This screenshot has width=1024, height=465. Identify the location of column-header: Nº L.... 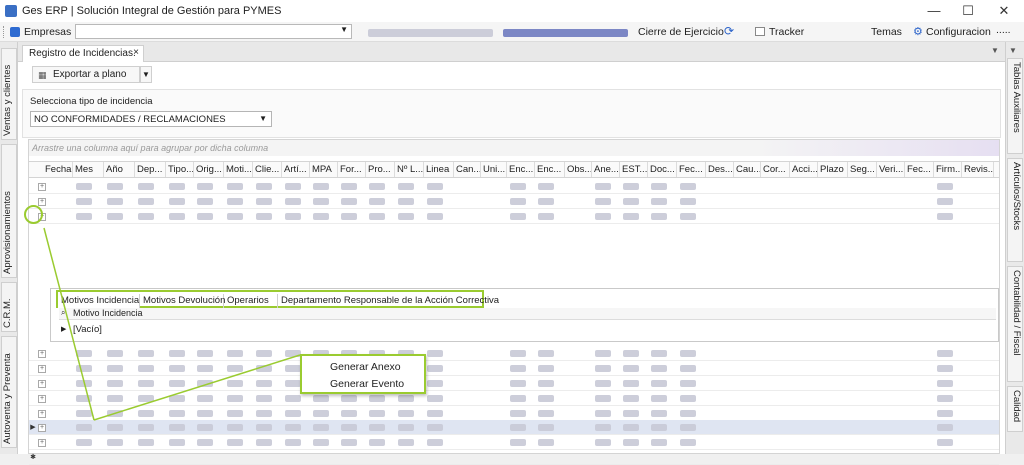
(409, 169).